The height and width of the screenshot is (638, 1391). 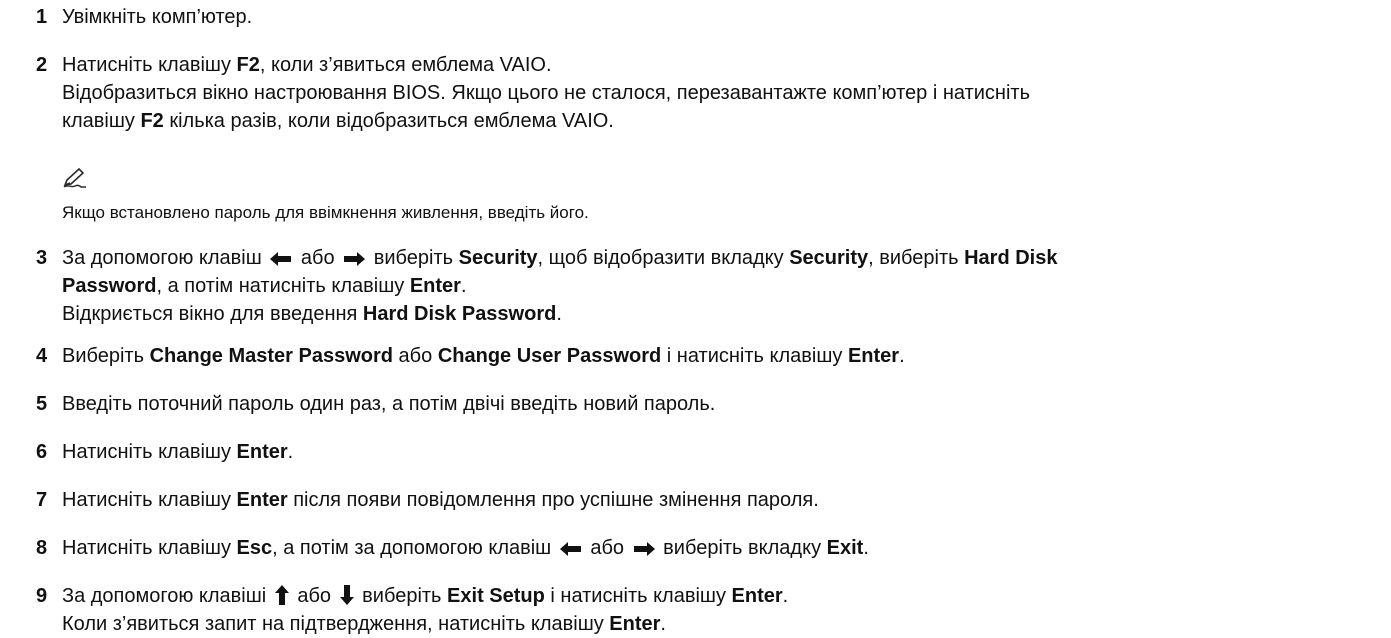 I want to click on text: , а потім за допомогою клавіш, so click(x=414, y=548).